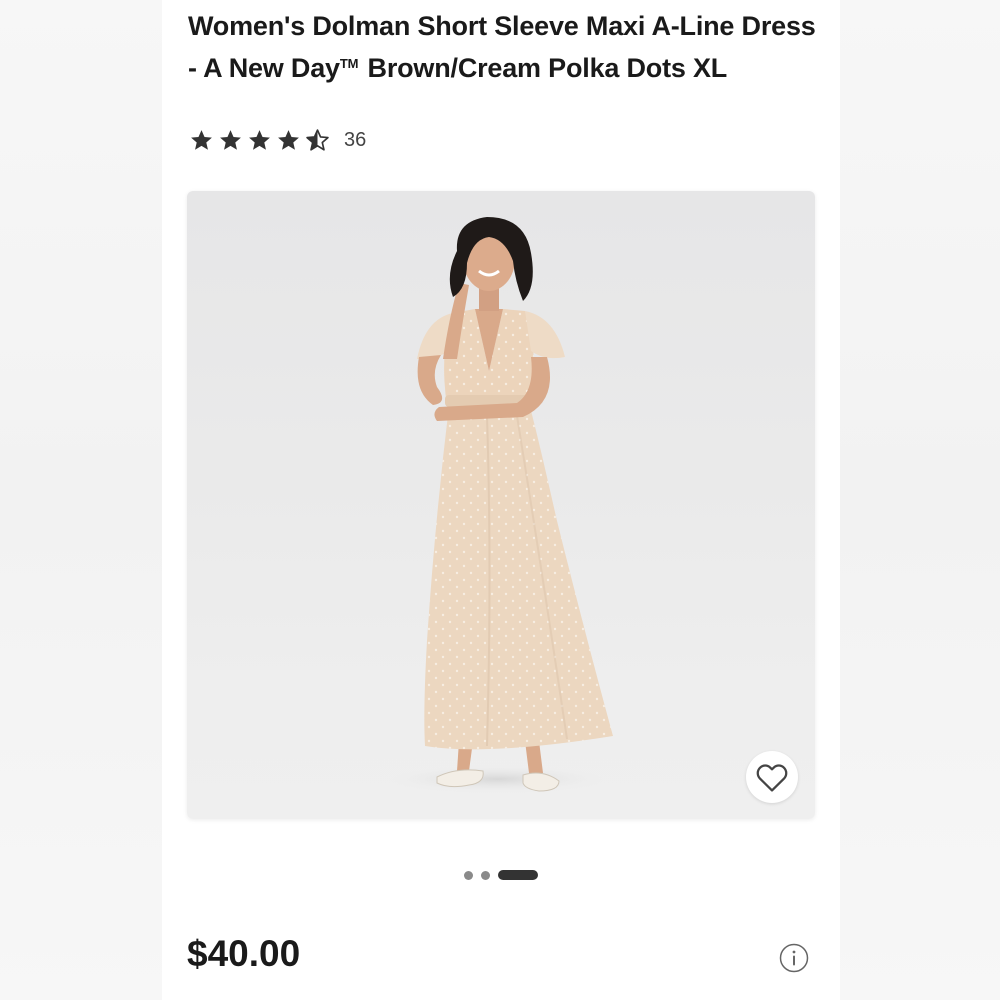 The height and width of the screenshot is (1000, 1000). I want to click on rating-stars, so click(259, 140).